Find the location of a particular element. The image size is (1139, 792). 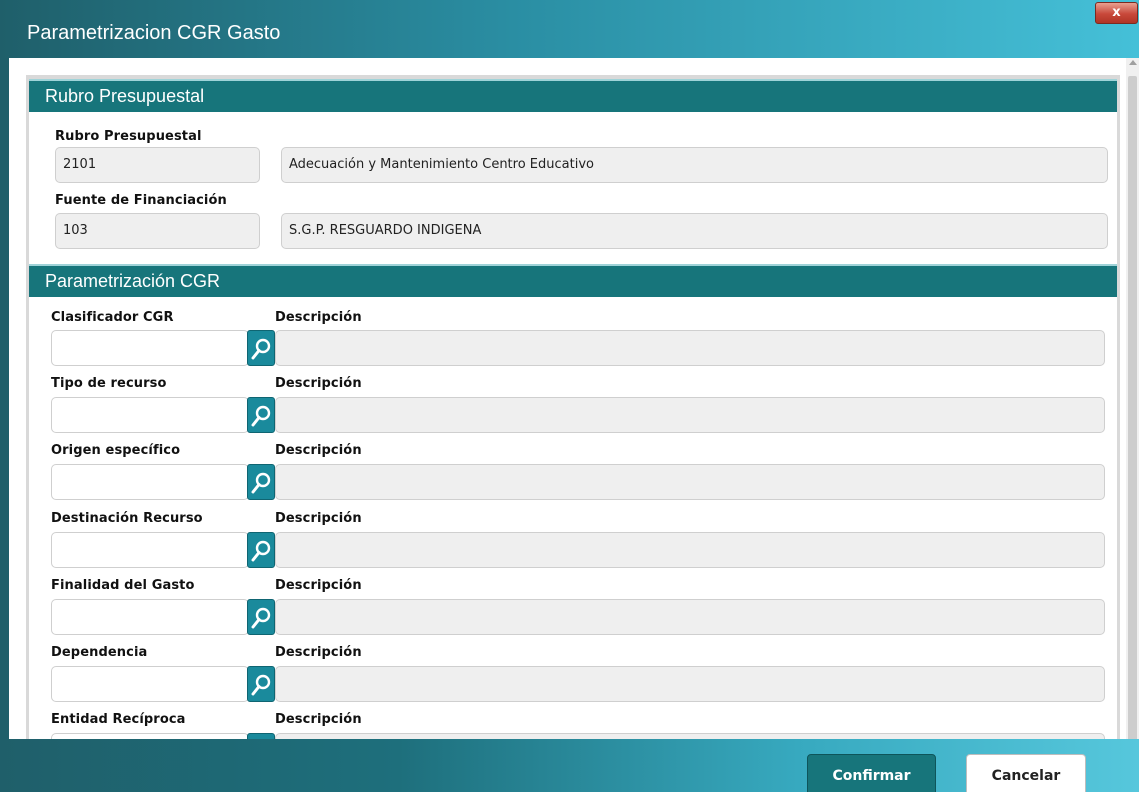

dialog-footer: Confirmar Cancelar is located at coordinates (569, 765).